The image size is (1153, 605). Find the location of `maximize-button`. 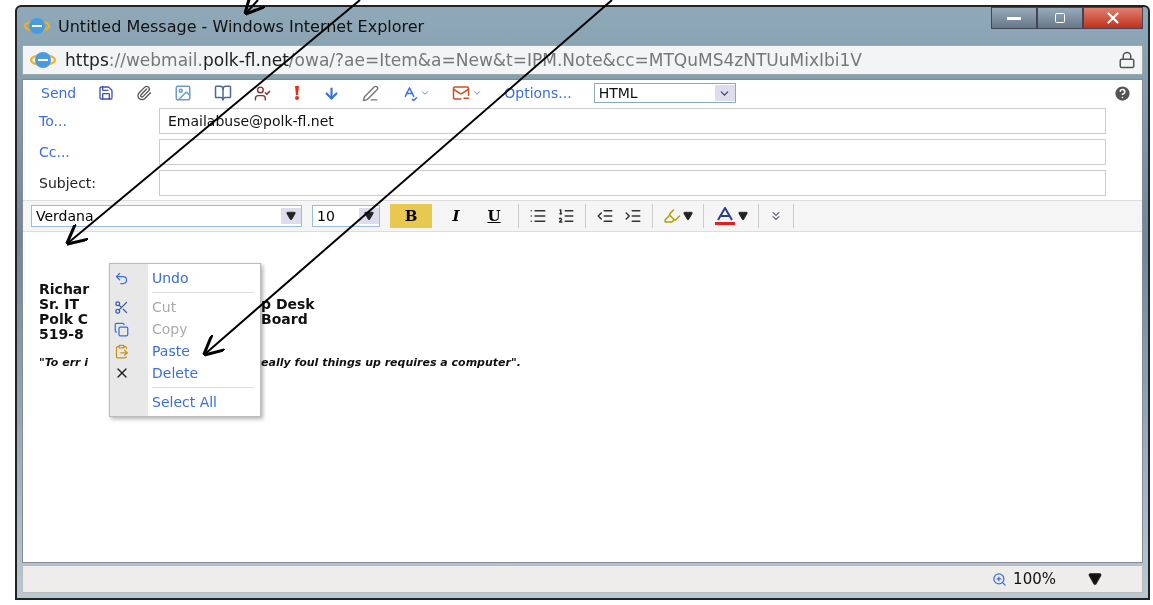

maximize-button is located at coordinates (1060, 18).